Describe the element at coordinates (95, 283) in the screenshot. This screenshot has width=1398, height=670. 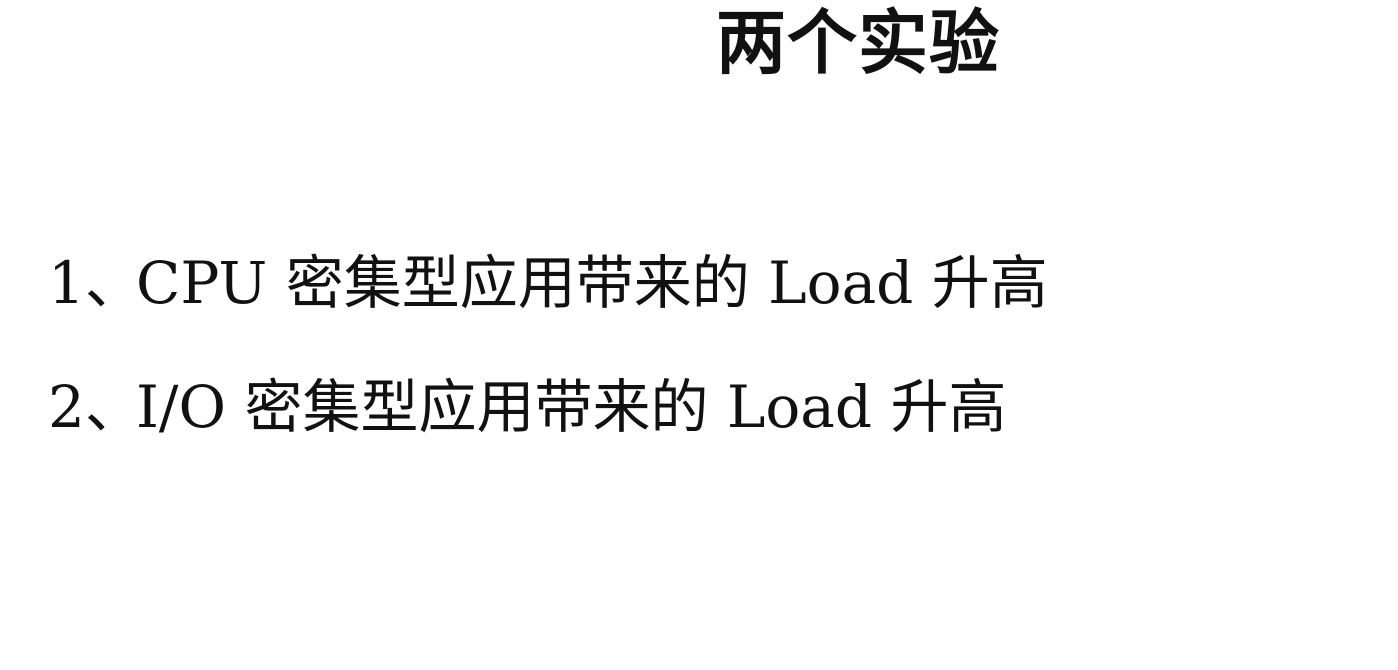
I see `list-item-number: 1、` at that location.